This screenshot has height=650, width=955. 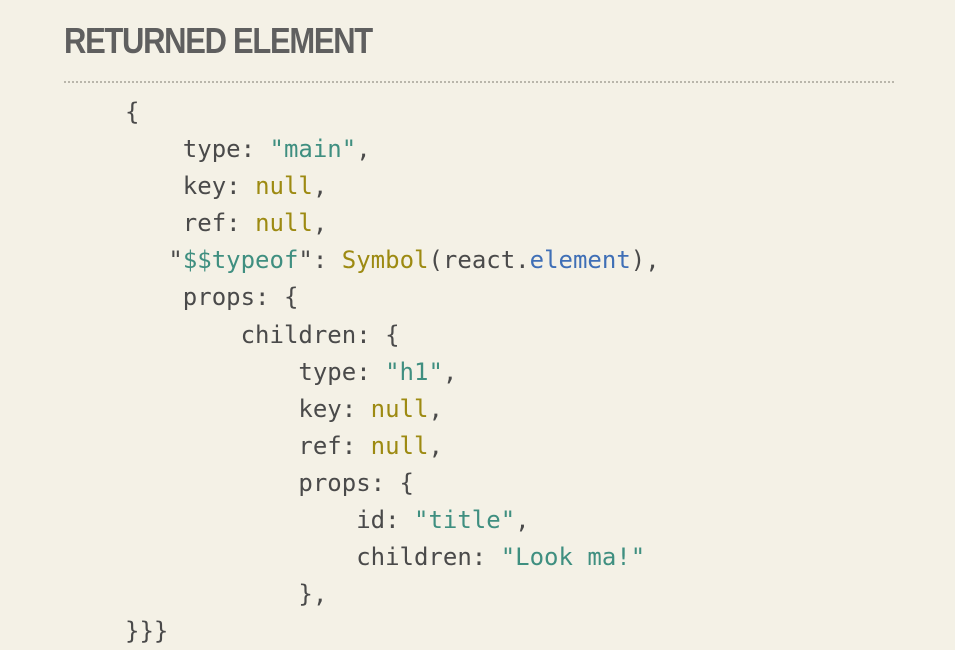 I want to click on code-punct: },, so click(x=313, y=594).